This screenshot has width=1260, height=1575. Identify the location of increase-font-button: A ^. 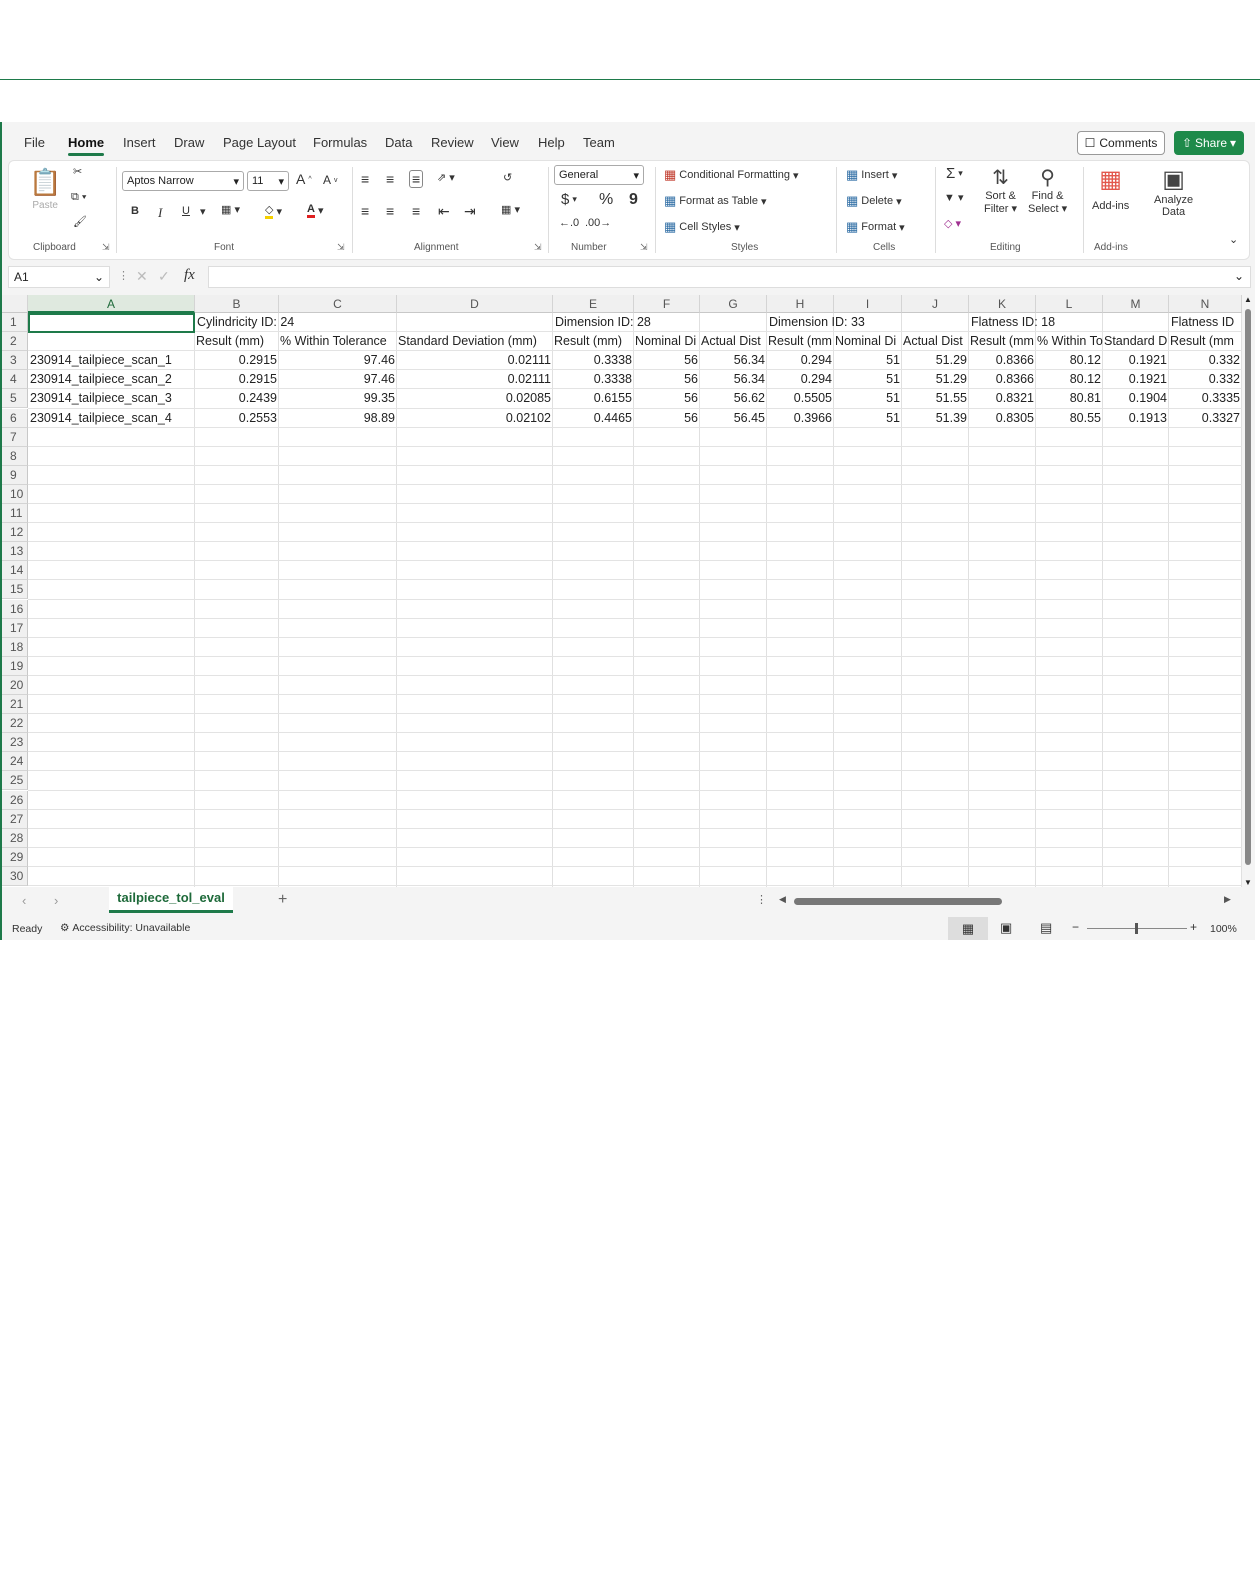
(304, 179).